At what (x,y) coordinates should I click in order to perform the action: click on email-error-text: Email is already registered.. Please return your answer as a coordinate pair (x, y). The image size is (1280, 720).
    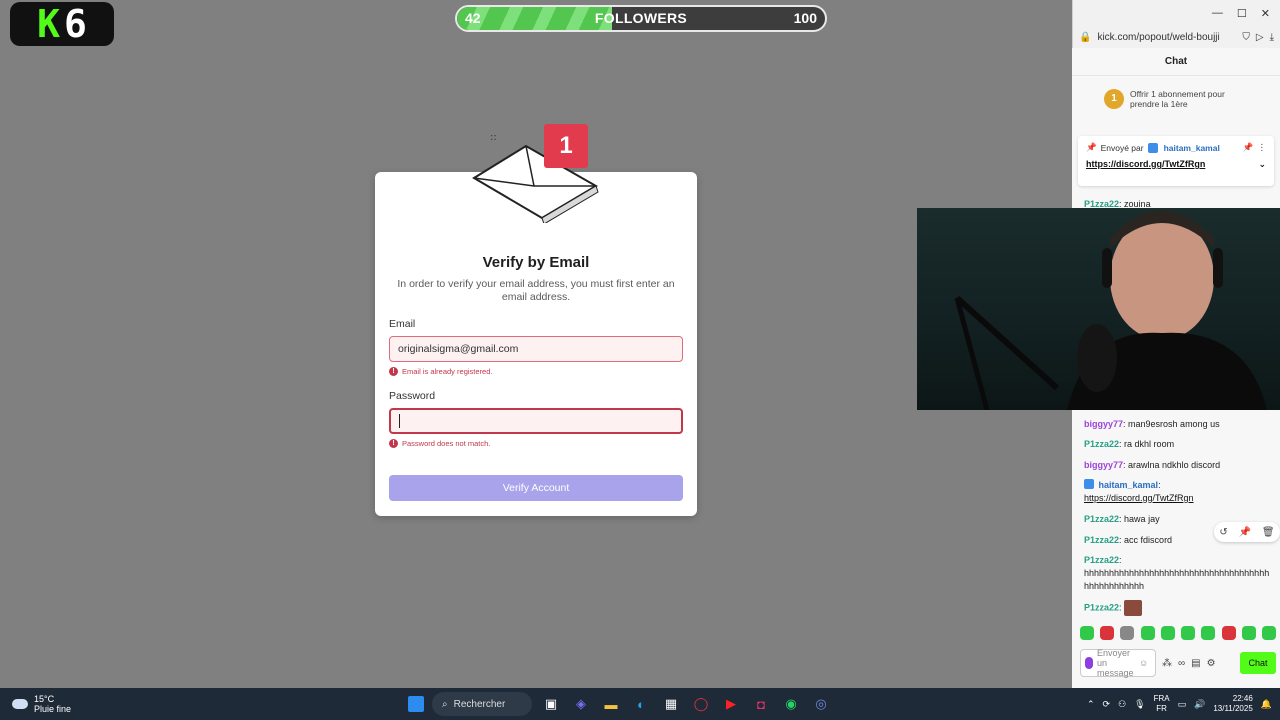
    Looking at the image, I should click on (447, 371).